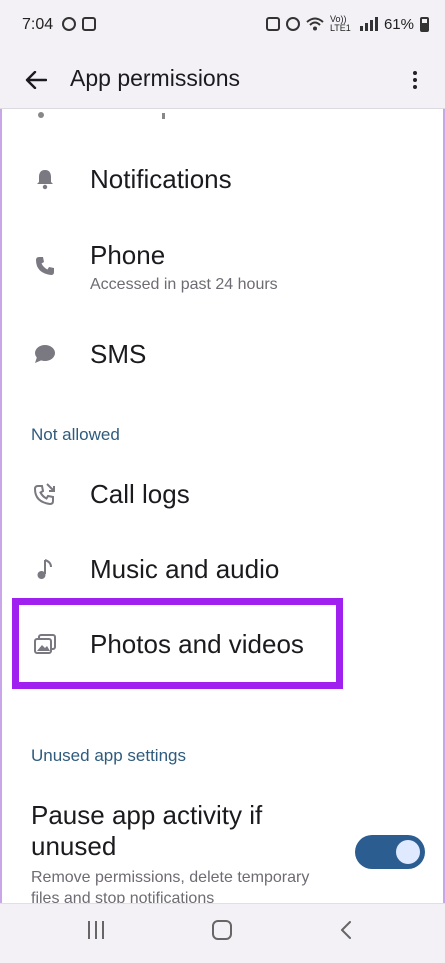 This screenshot has width=445, height=963. I want to click on permission-label: Phone, so click(128, 255).